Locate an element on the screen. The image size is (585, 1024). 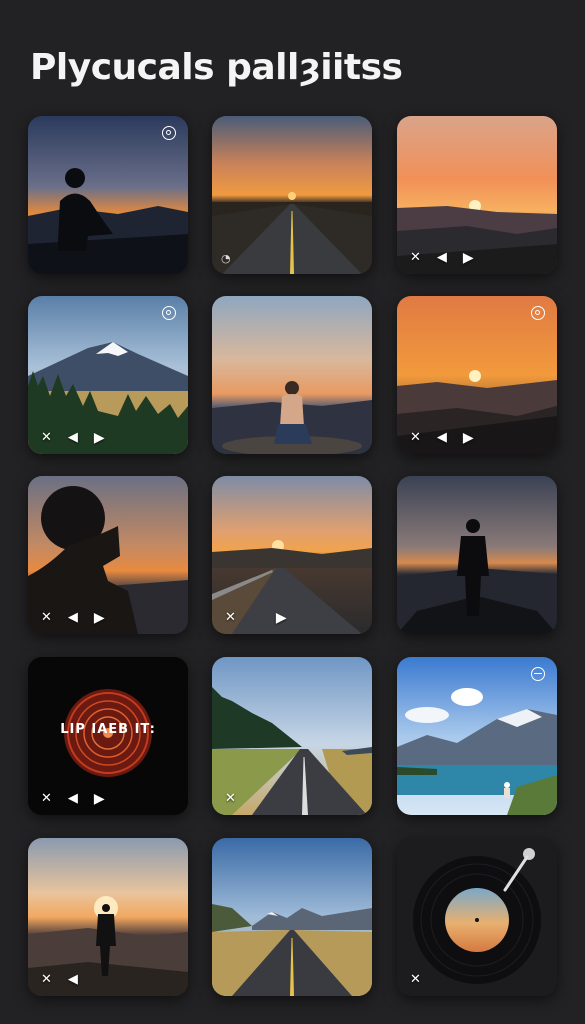
playback-controls: ✕ ◀ is located at coordinates (59, 980).